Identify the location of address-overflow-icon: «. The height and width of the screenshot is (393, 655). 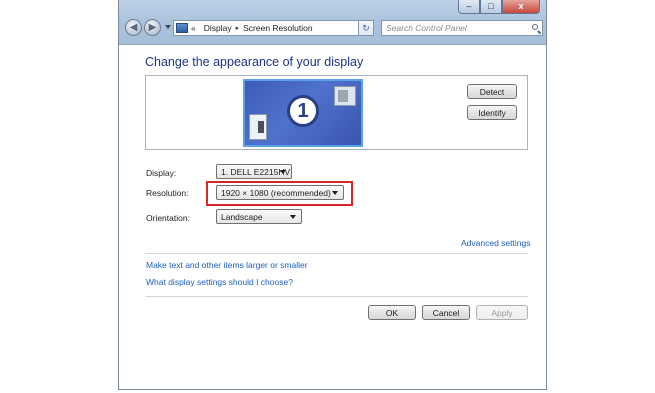
(193, 28).